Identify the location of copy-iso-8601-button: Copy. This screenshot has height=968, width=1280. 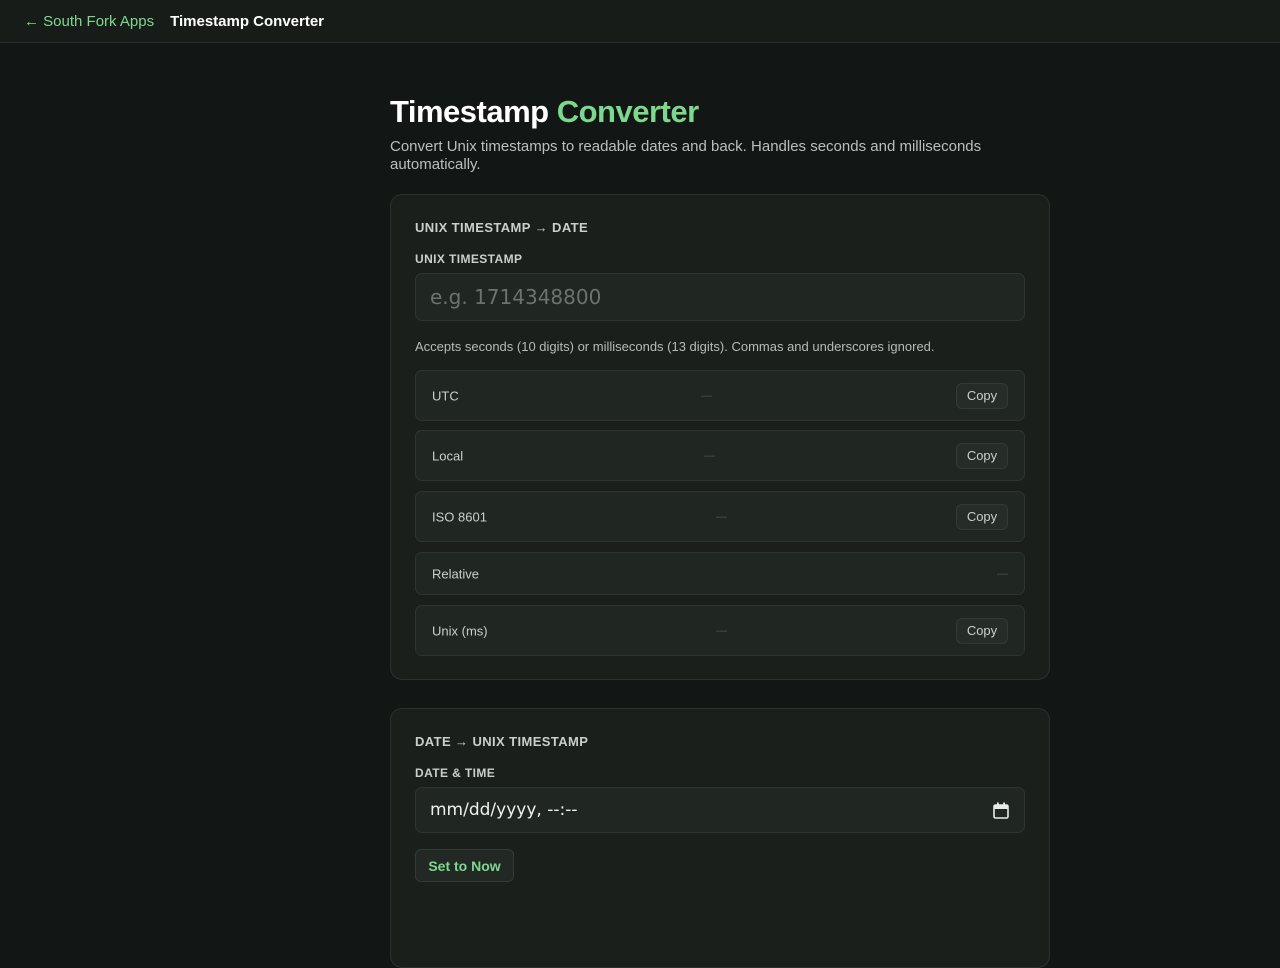
(982, 516).